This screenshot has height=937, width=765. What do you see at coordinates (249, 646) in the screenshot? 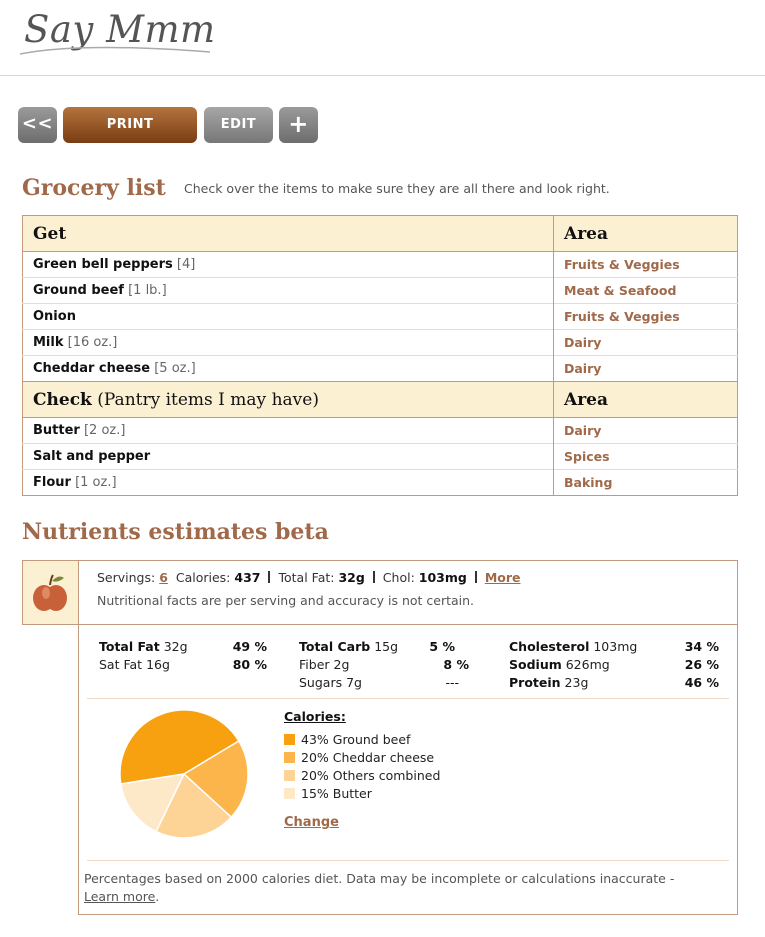
I see `total-fat-pct: 49 %` at bounding box center [249, 646].